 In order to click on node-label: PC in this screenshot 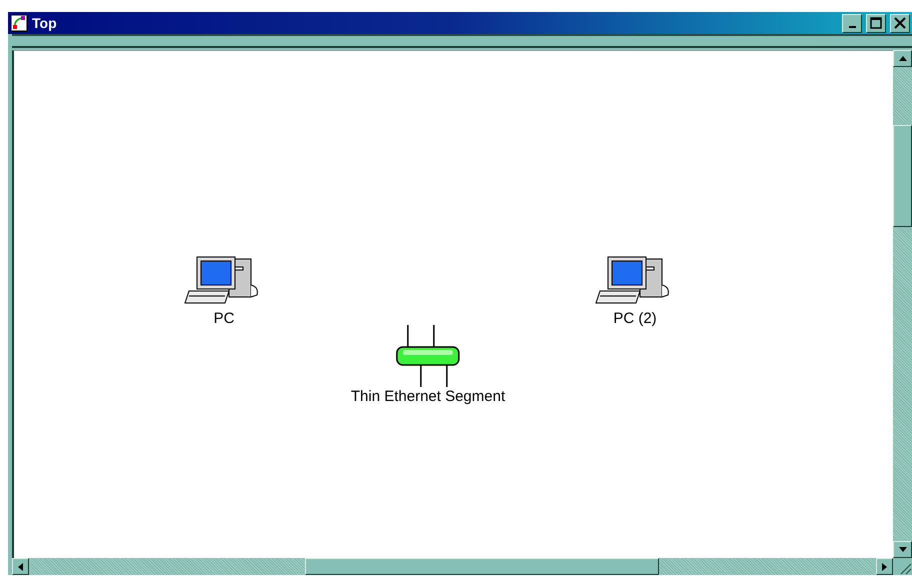, I will do `click(224, 319)`.